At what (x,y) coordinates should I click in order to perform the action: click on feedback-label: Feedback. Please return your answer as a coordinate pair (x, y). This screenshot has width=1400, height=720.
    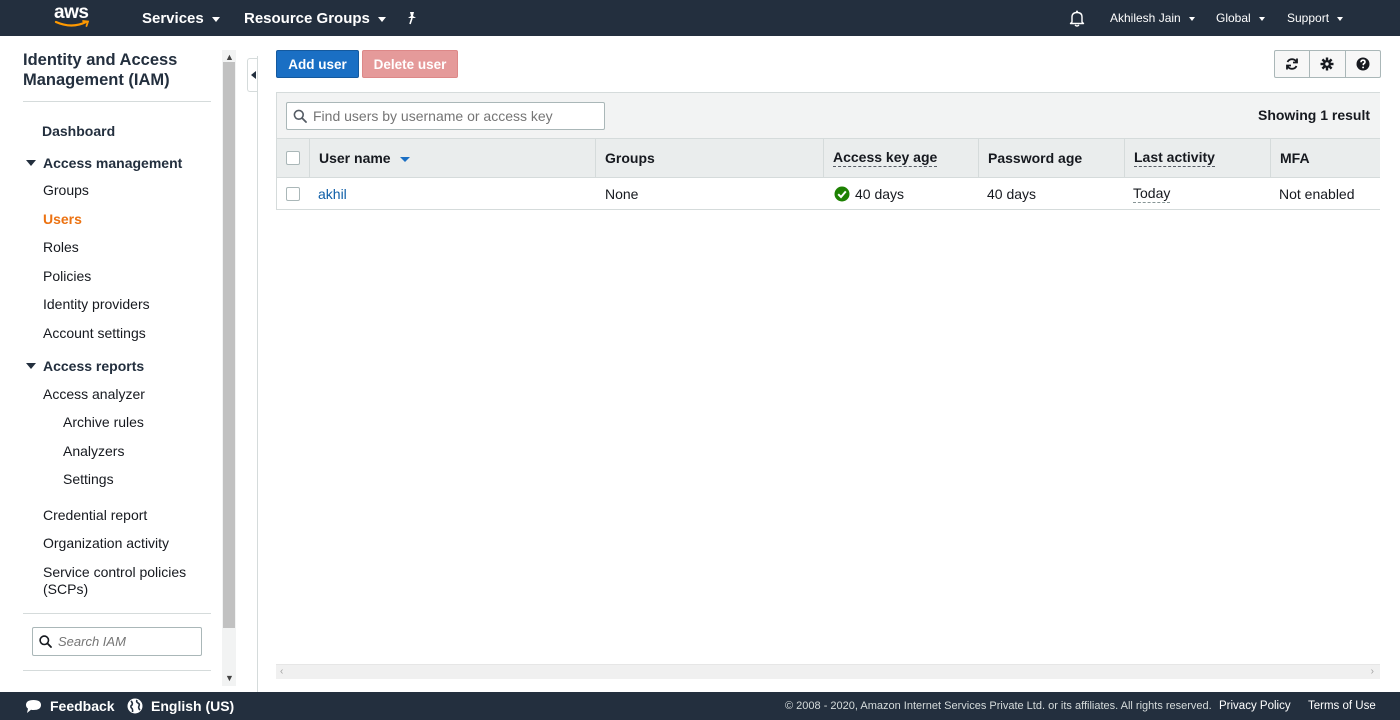
    Looking at the image, I should click on (82, 706).